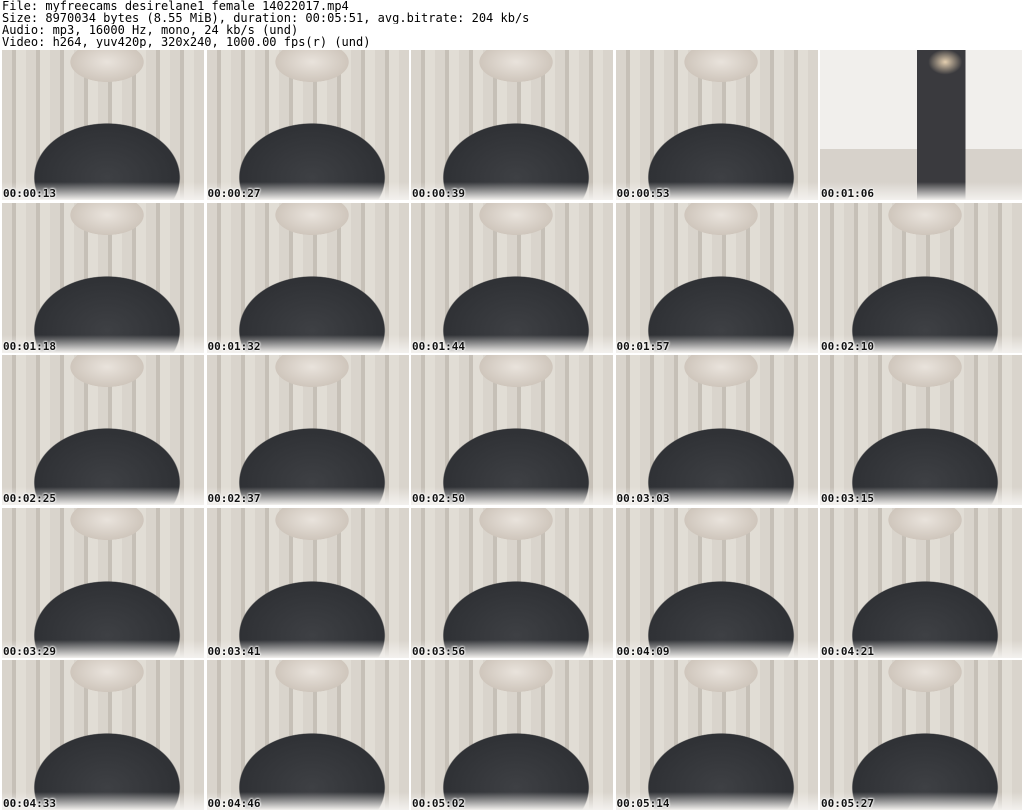 The width and height of the screenshot is (1024, 811). Describe the element at coordinates (512, 277) in the screenshot. I see `thumbnail-frame: 00:01:44` at that location.